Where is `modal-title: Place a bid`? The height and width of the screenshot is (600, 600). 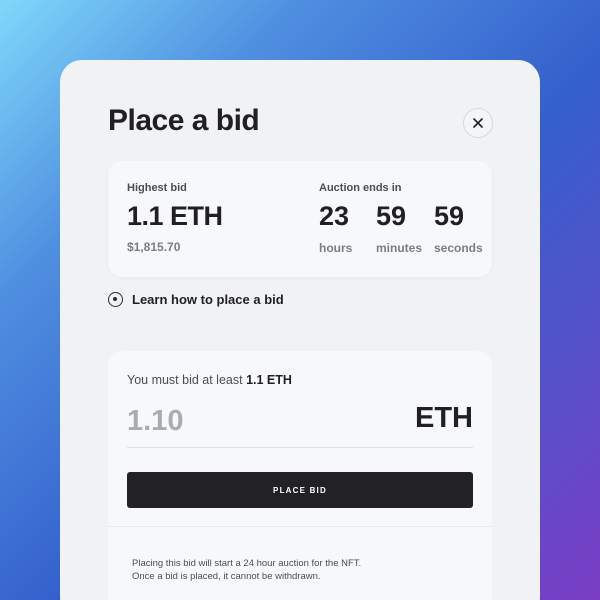 modal-title: Place a bid is located at coordinates (184, 120).